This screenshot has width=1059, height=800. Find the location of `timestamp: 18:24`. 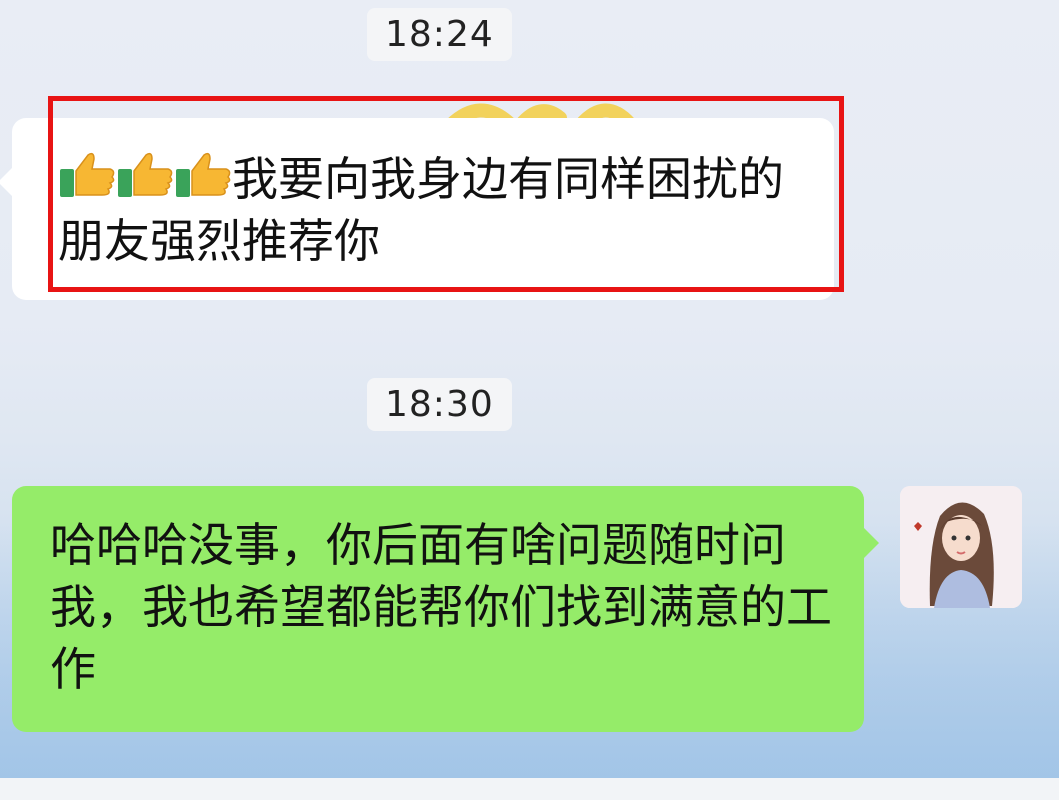

timestamp: 18:24 is located at coordinates (439, 34).